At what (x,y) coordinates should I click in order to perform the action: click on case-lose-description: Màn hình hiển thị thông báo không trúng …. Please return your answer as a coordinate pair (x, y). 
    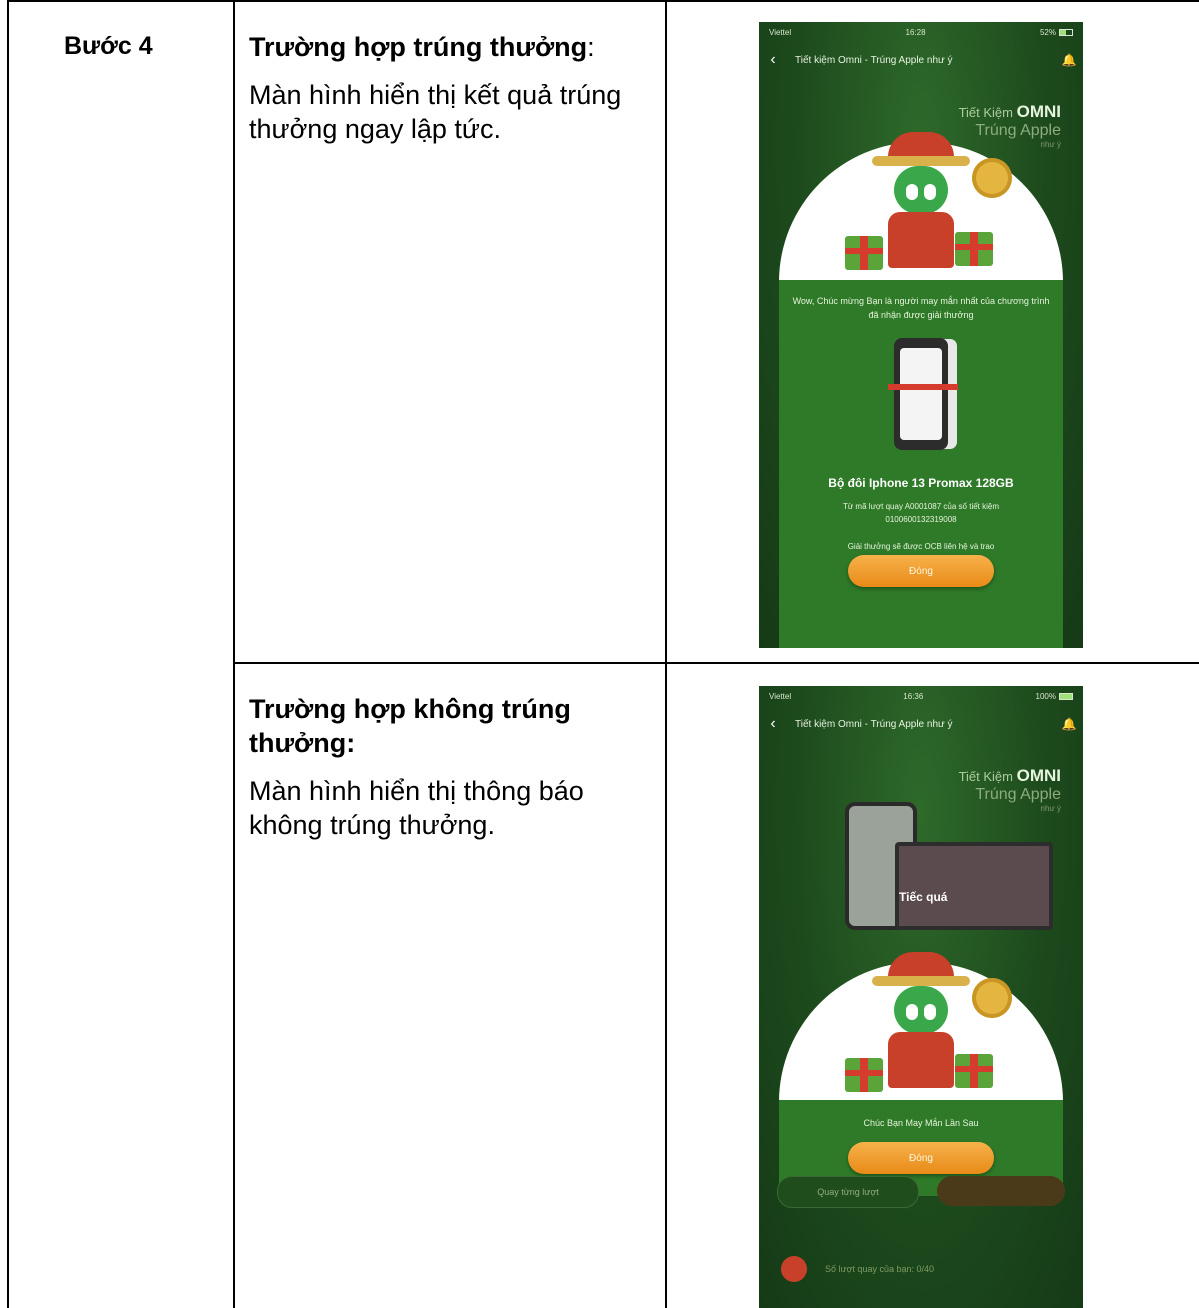
    Looking at the image, I should click on (416, 808).